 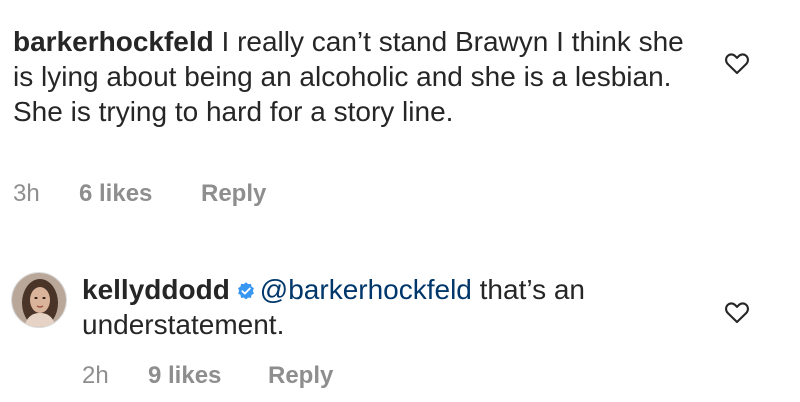 I want to click on avatar, so click(x=39, y=300).